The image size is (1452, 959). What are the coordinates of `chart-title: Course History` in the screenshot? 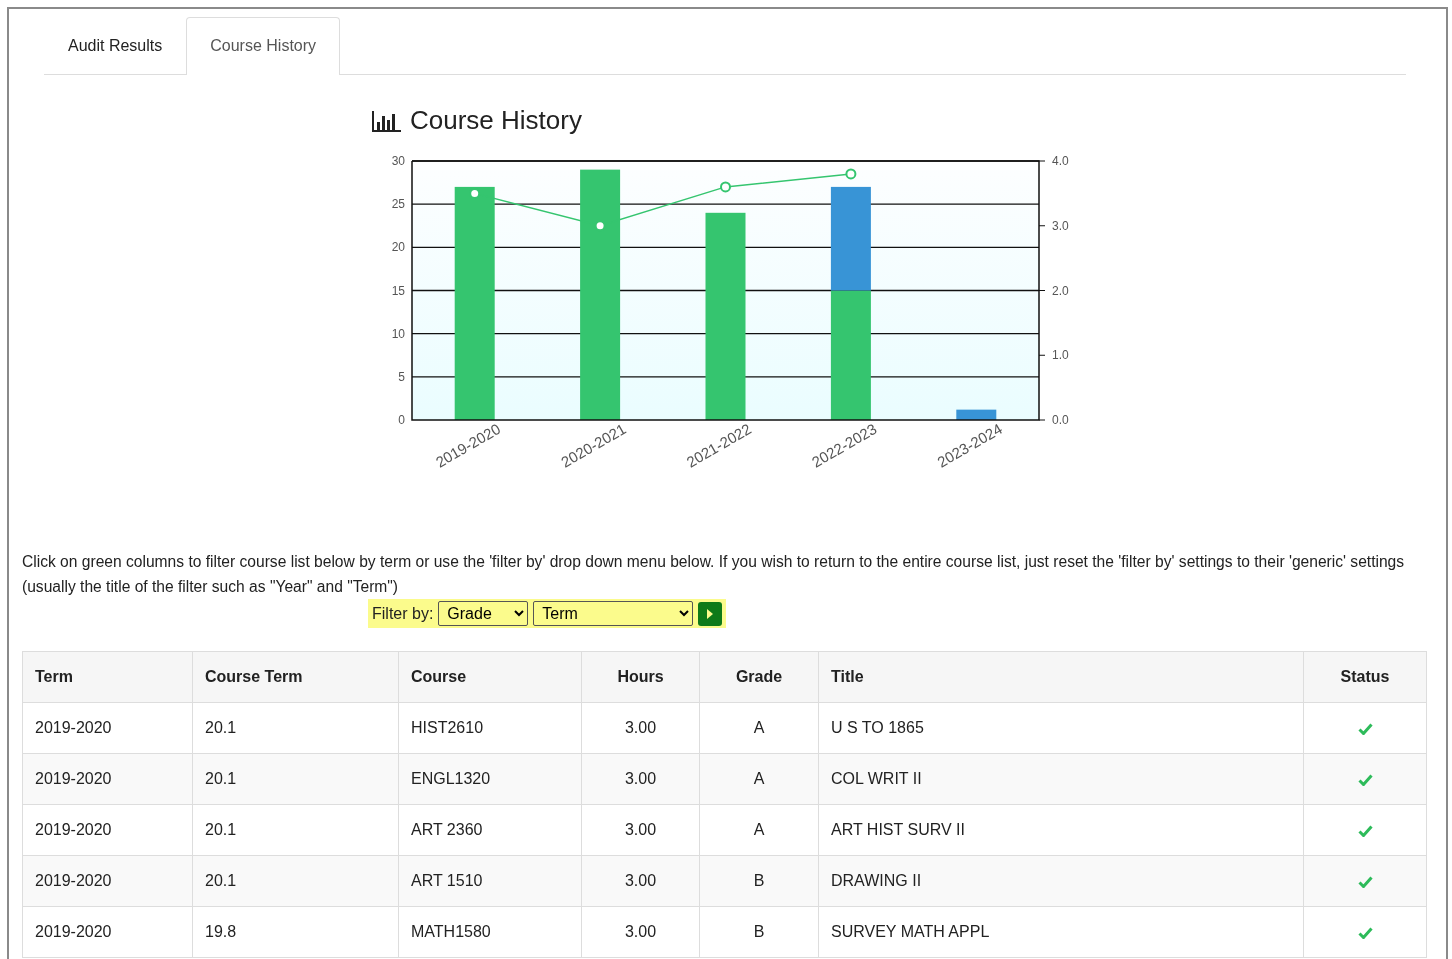 It's located at (496, 120).